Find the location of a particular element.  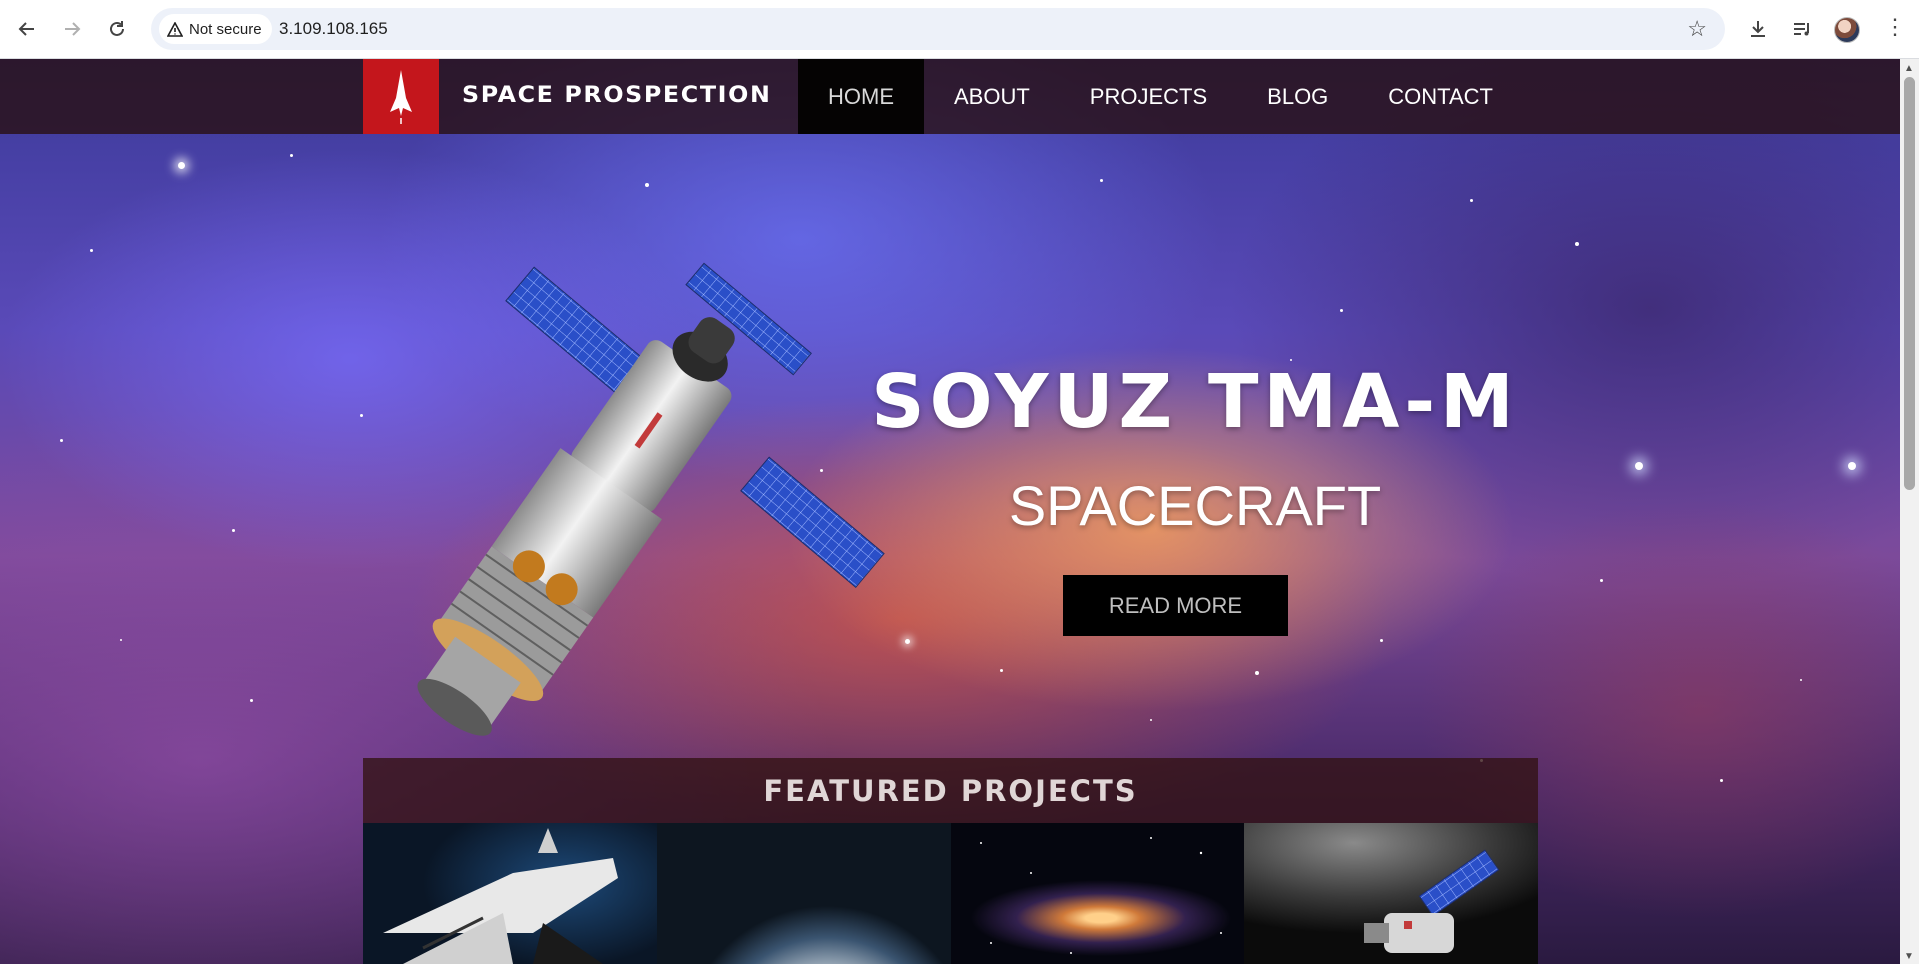

project-thumb-station is located at coordinates (1391, 893).